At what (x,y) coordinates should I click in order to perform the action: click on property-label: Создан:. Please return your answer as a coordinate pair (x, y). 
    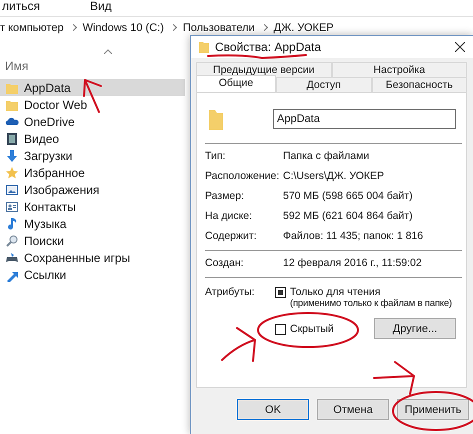
    Looking at the image, I should click on (225, 263).